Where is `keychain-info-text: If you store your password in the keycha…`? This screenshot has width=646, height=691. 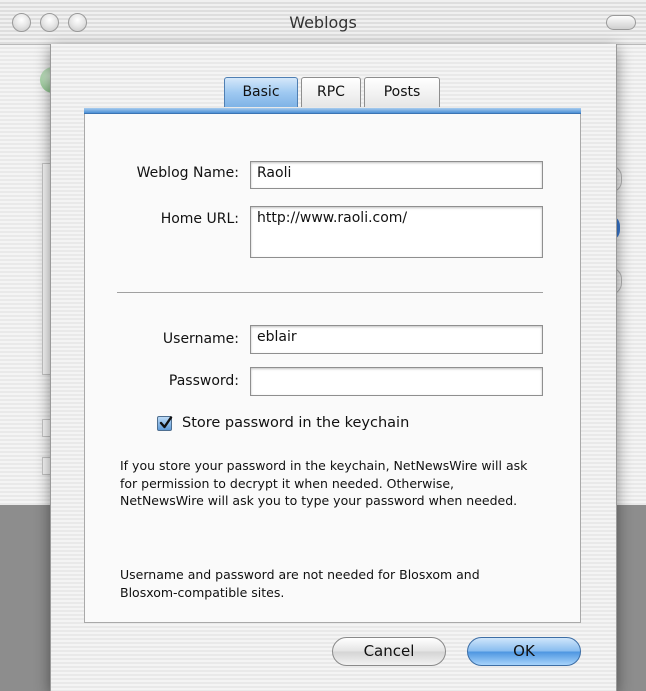 keychain-info-text: If you store your password in the keycha… is located at coordinates (324, 483).